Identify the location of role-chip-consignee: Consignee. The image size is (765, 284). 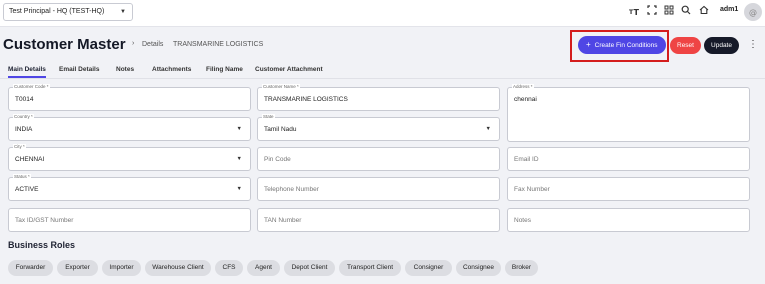
(478, 268).